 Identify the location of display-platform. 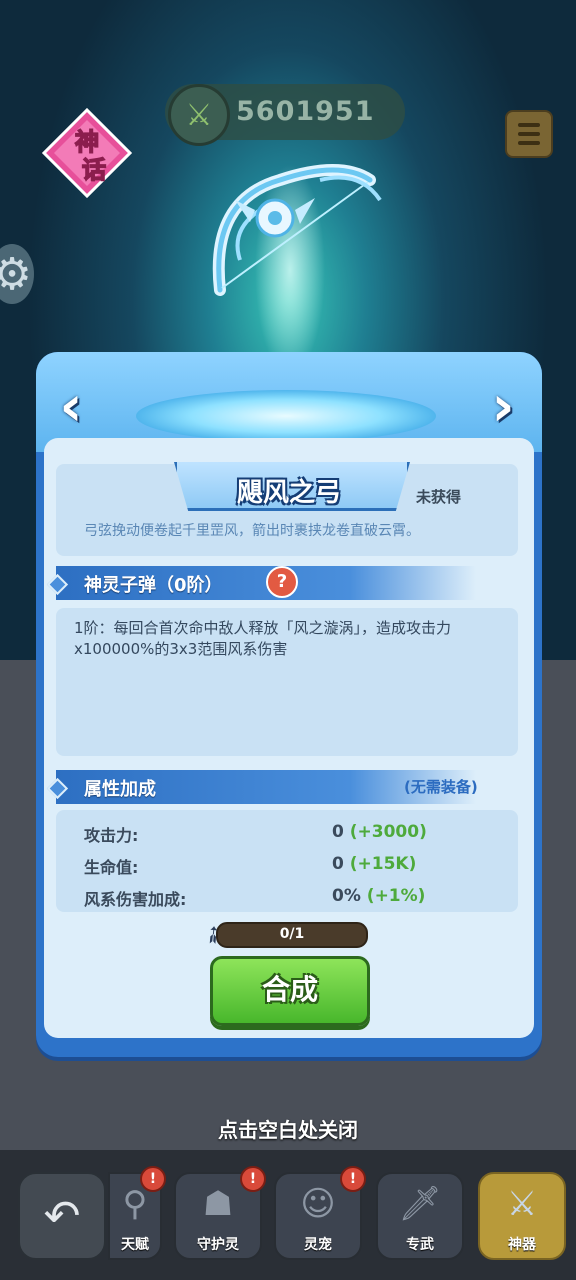
(286, 416).